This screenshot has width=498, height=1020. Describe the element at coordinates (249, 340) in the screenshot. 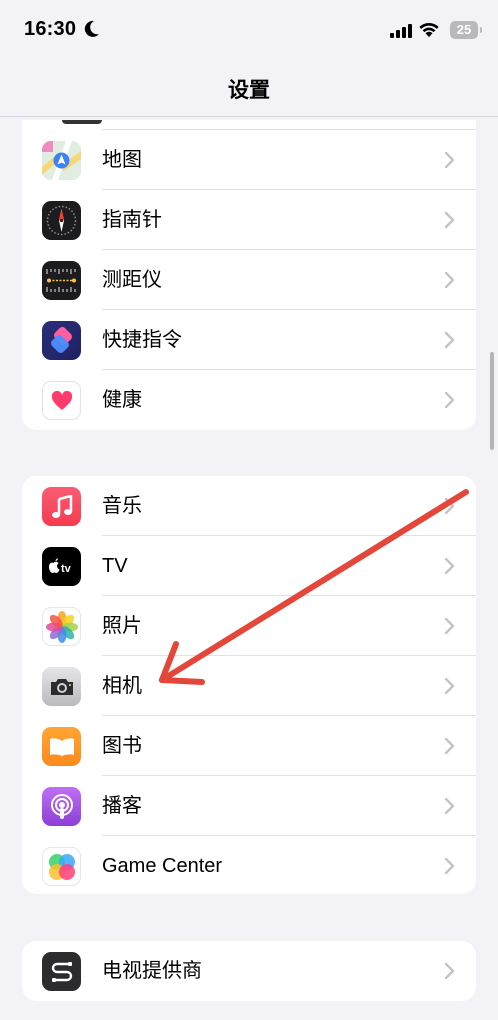

I see `settings-row-shortcuts: 快捷指令` at that location.